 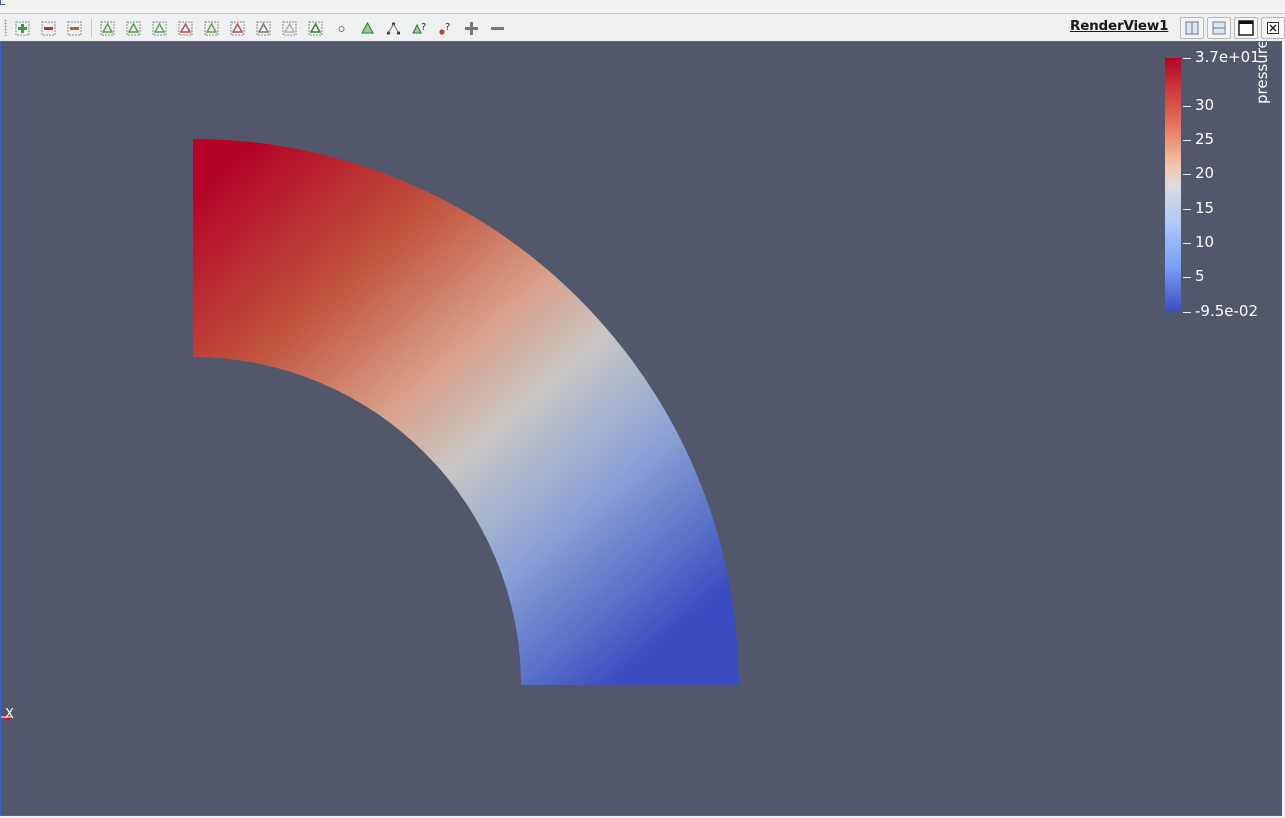 I want to click on selection-toolbar: ?? RenderView1, so click(x=642, y=27).